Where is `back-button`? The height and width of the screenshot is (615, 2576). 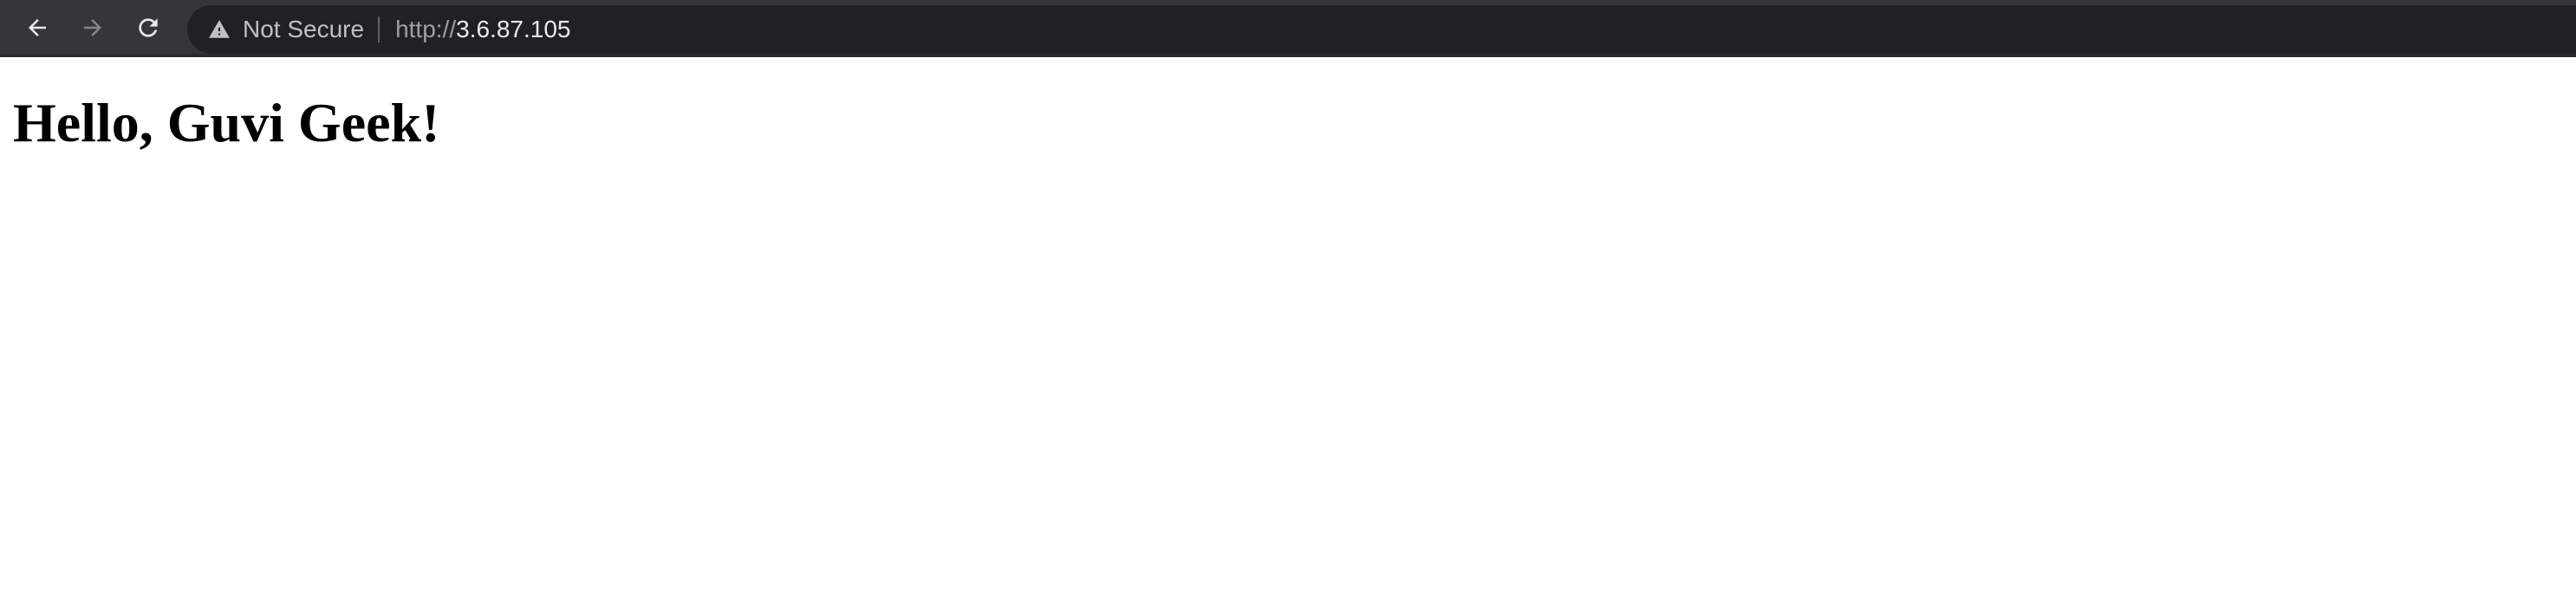 back-button is located at coordinates (37, 28).